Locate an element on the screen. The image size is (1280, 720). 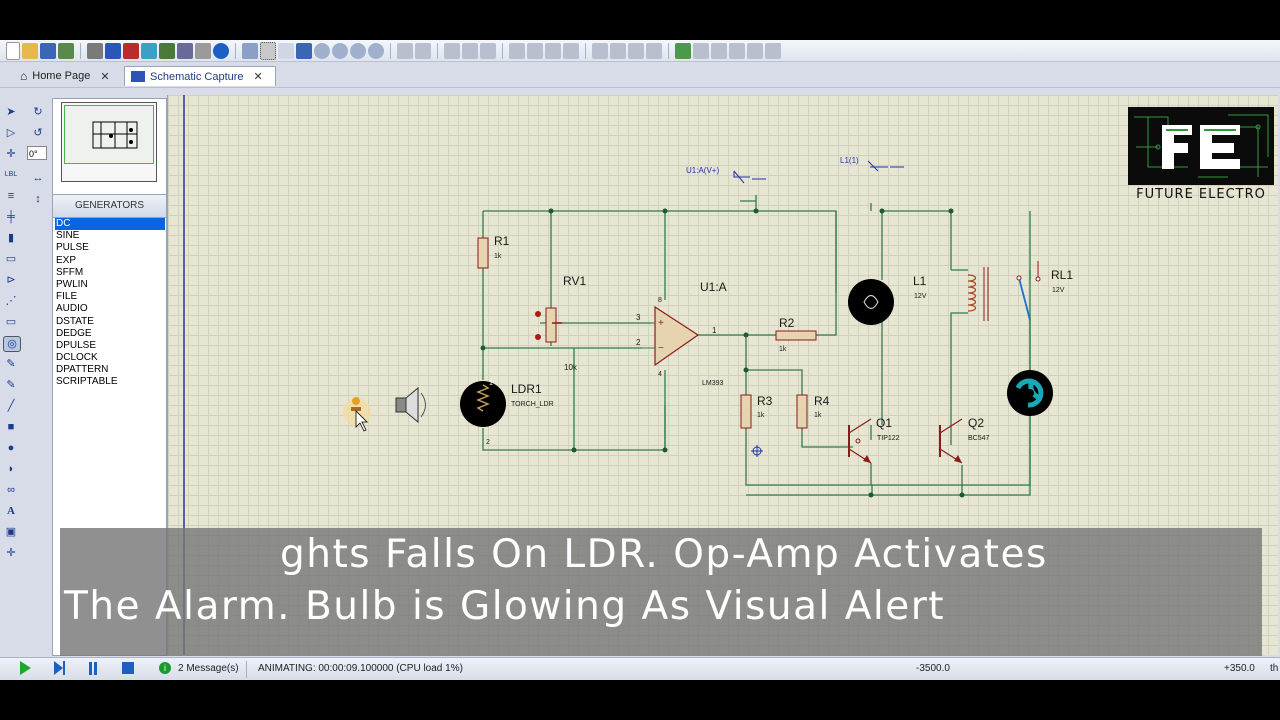
home-icon is located at coordinates (95, 50).